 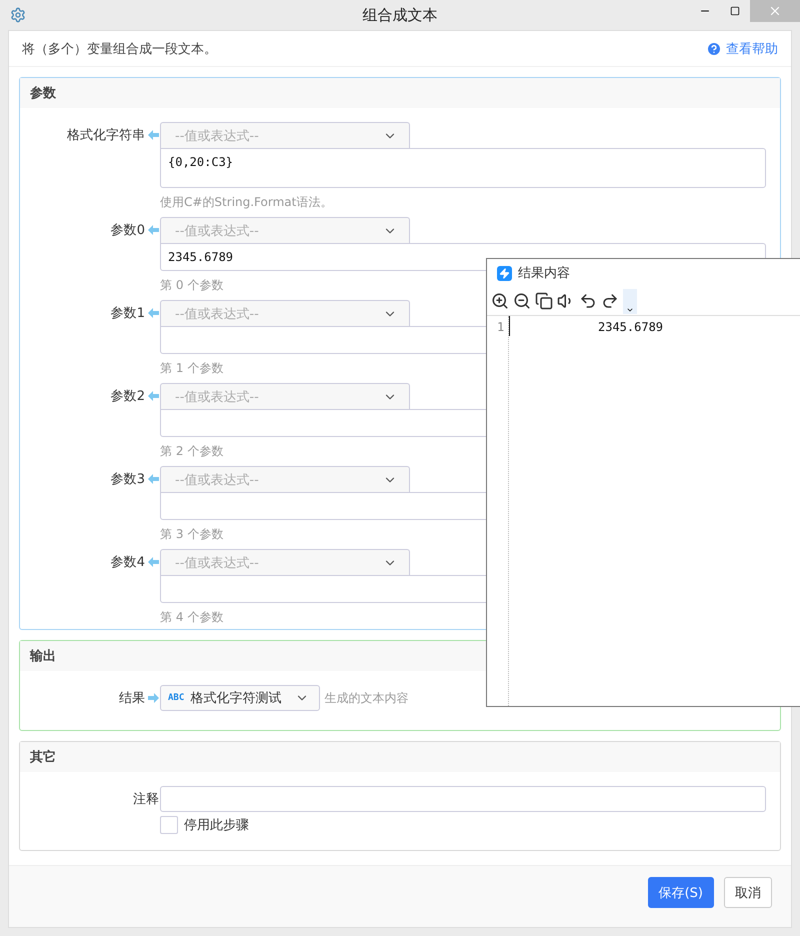 What do you see at coordinates (630, 327) in the screenshot?
I see `code-line: 2345.6789` at bounding box center [630, 327].